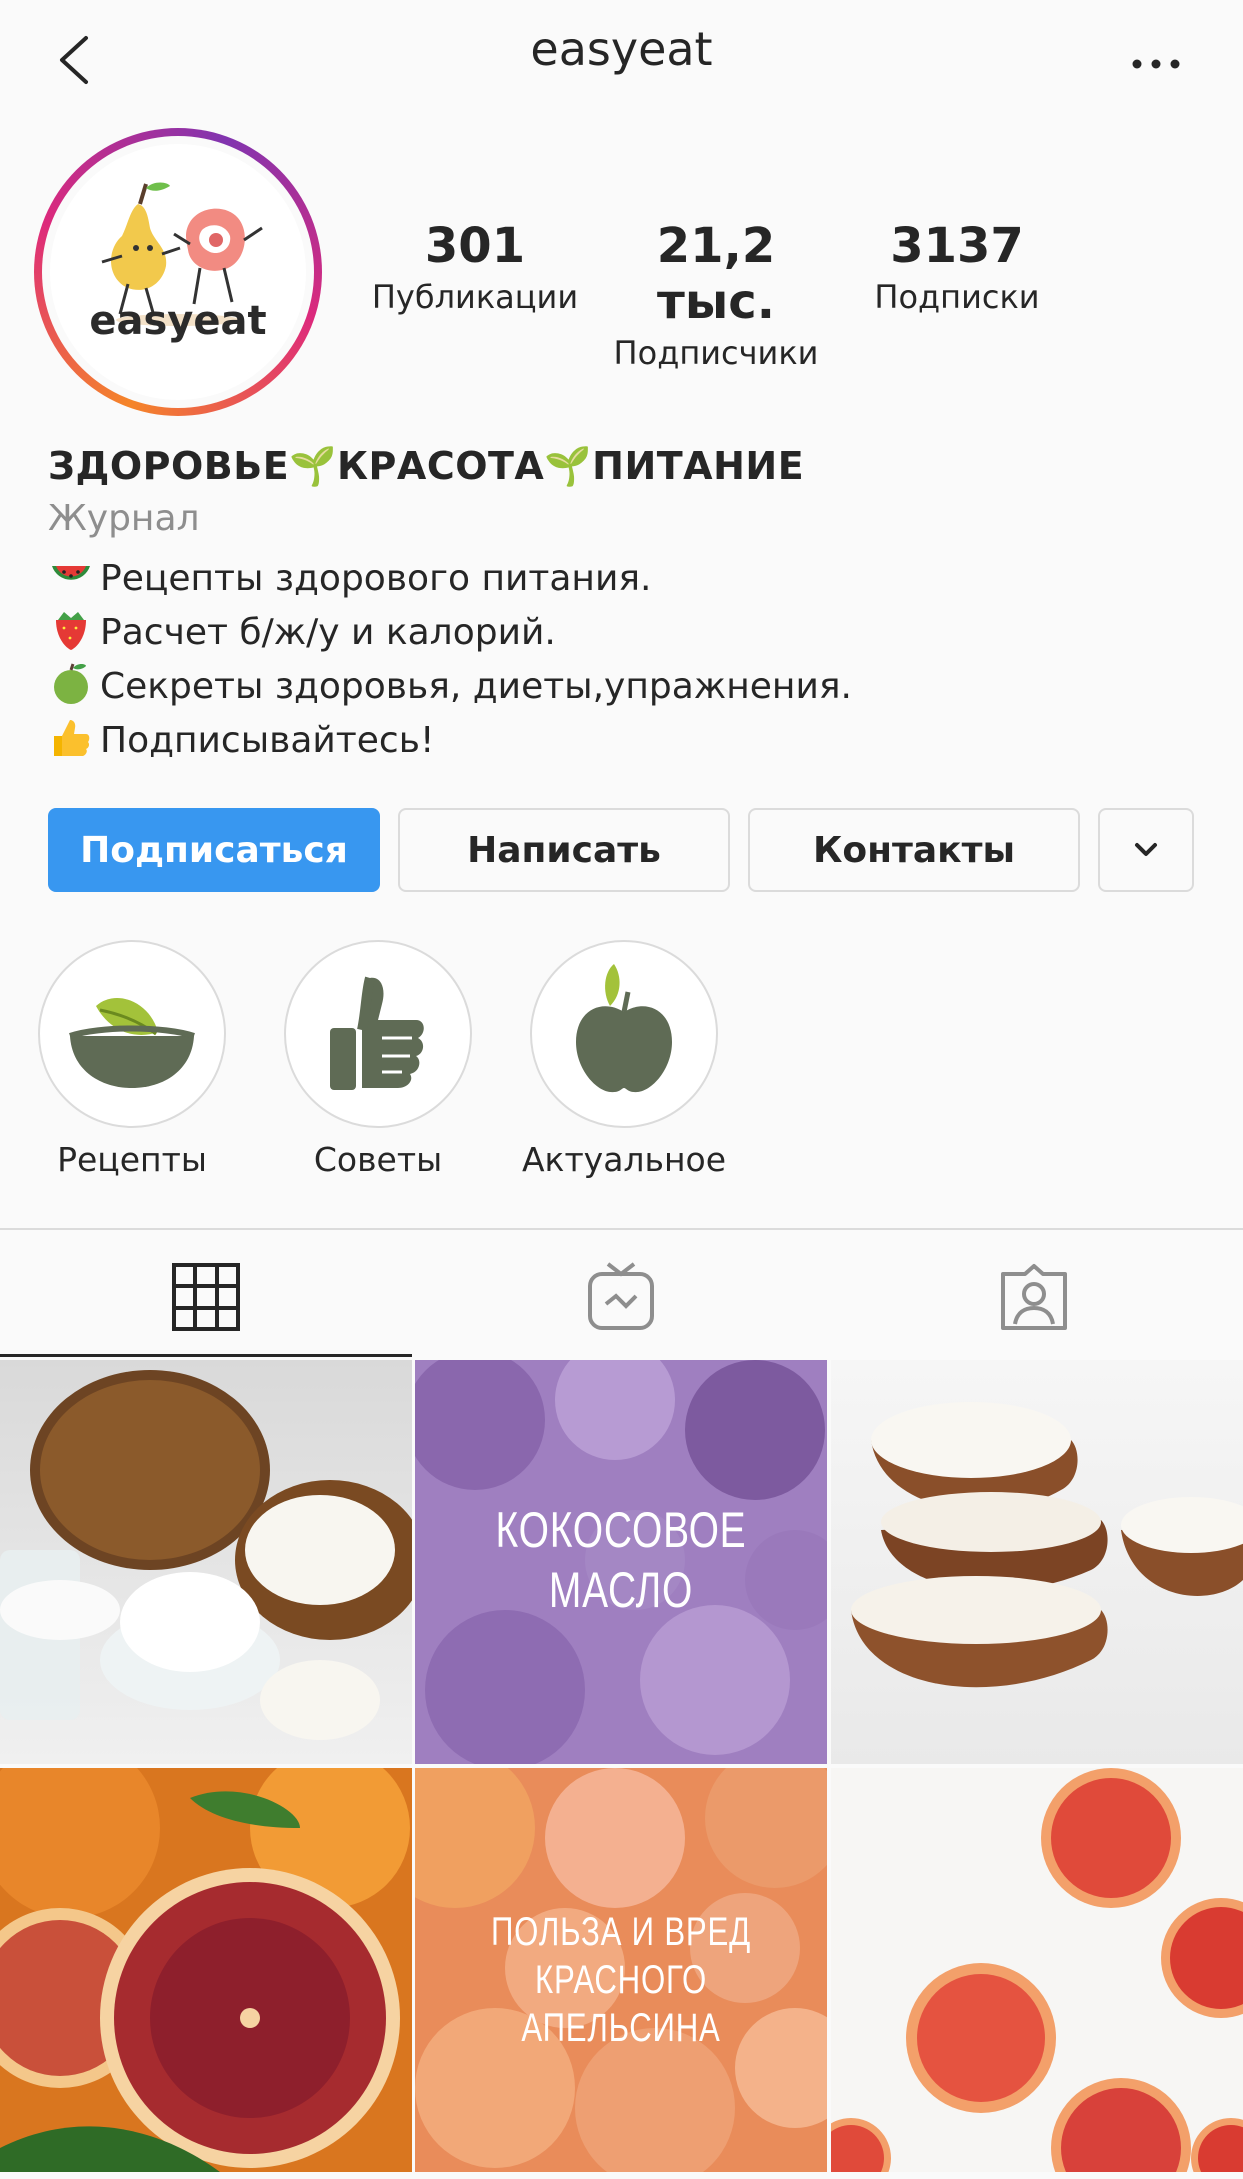 The height and width of the screenshot is (2179, 1243). Describe the element at coordinates (206, 1555) in the screenshot. I see `coconut-photo-icon` at that location.